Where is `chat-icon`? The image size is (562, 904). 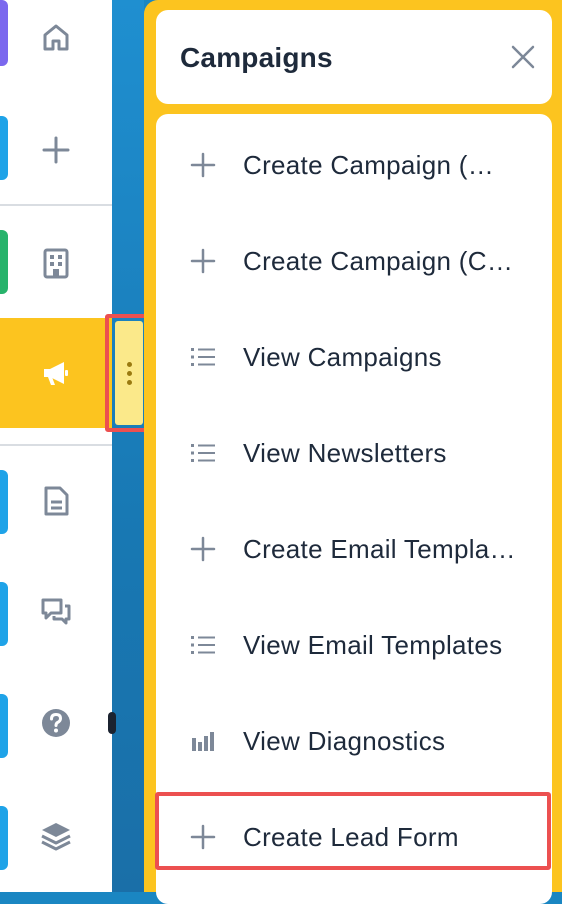 chat-icon is located at coordinates (56, 611).